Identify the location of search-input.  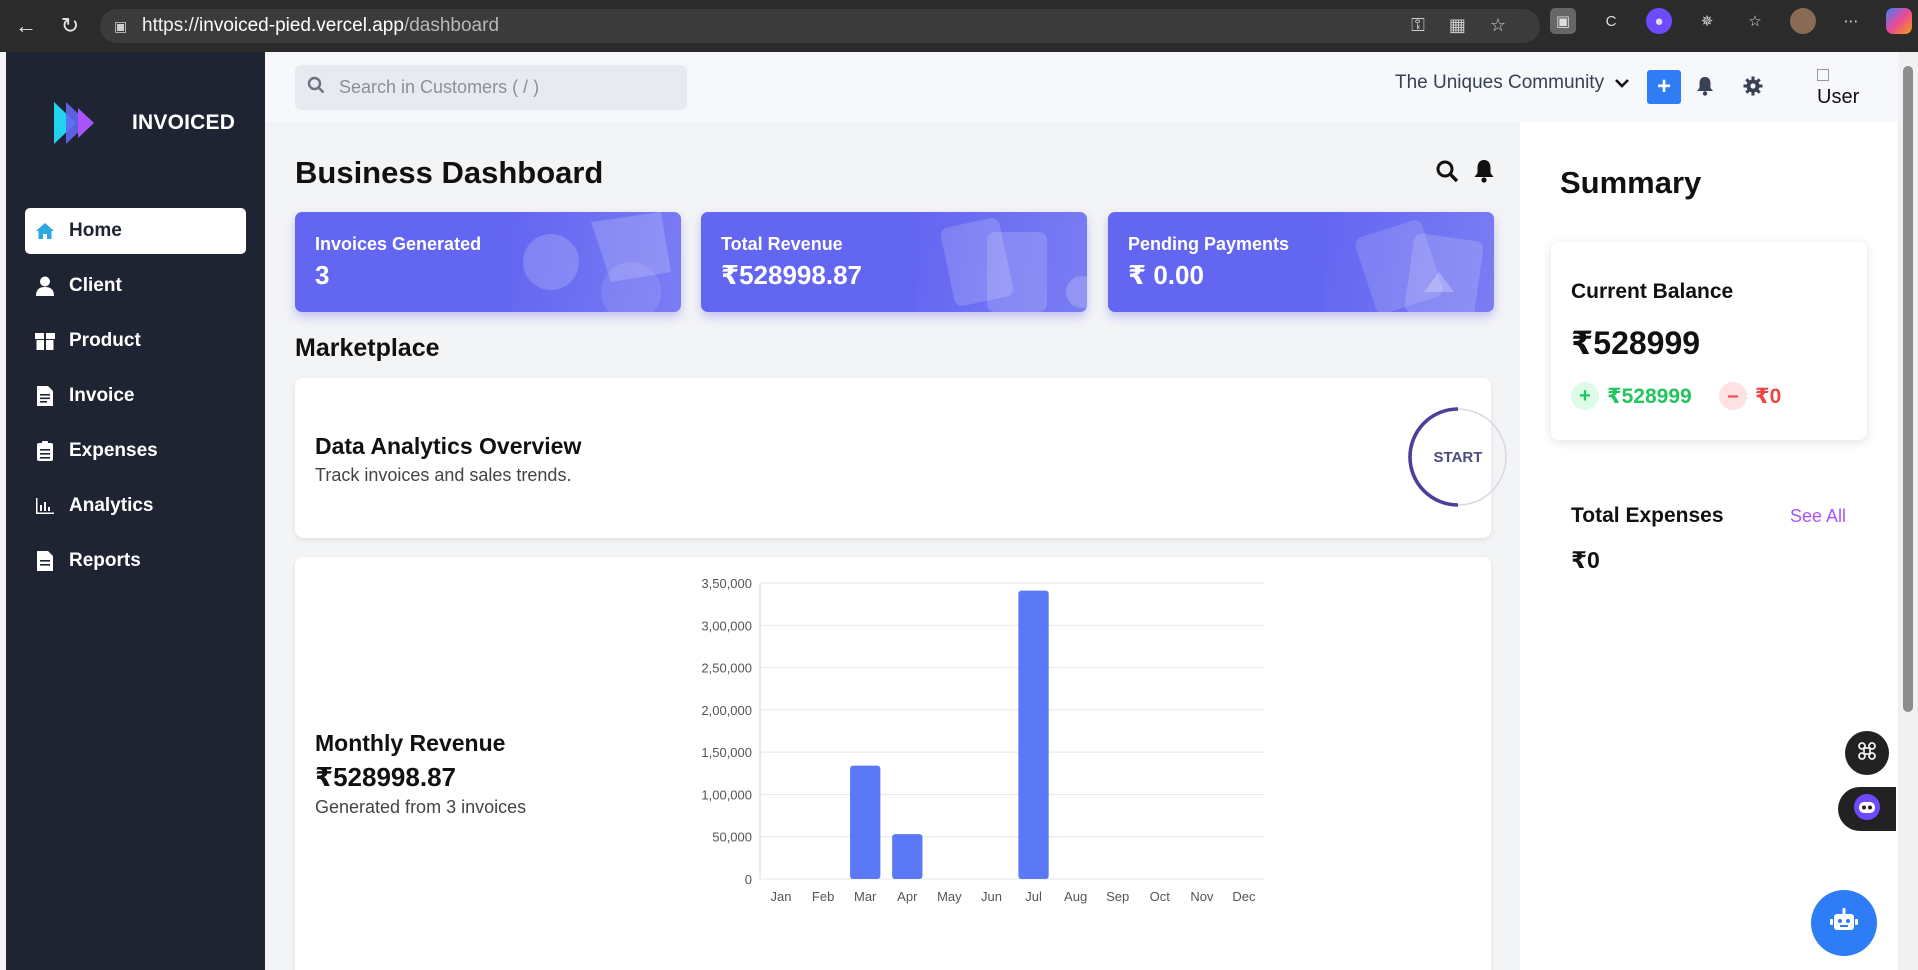
(509, 87).